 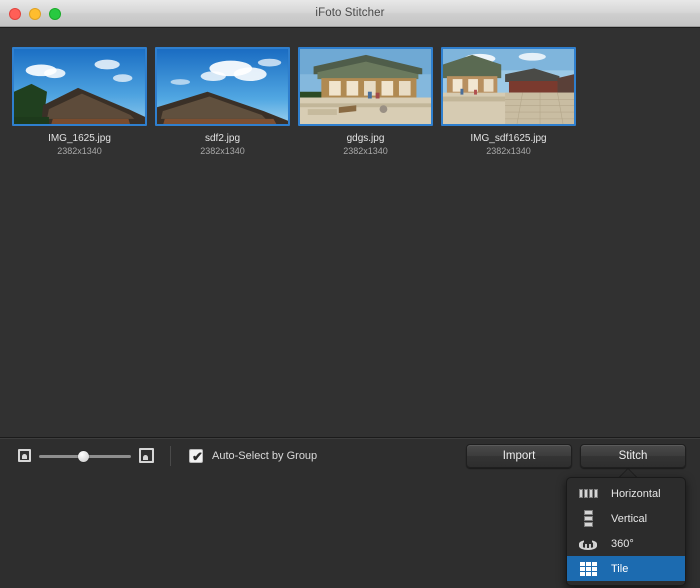 I want to click on stitch-layout-menu: Horizontal Vertical 360° Tile, so click(x=626, y=531).